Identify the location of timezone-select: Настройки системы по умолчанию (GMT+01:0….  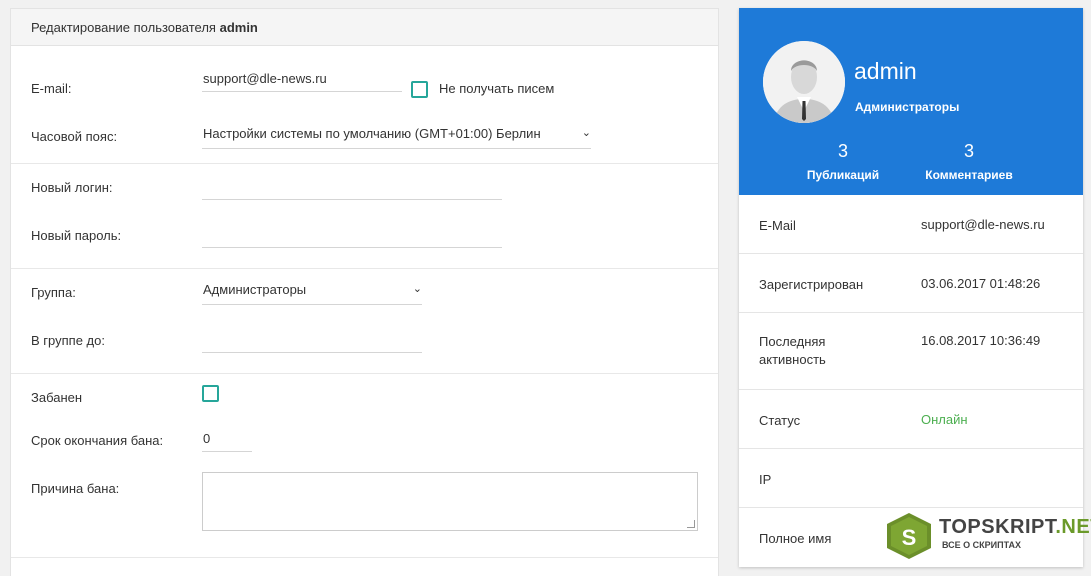
(396, 136).